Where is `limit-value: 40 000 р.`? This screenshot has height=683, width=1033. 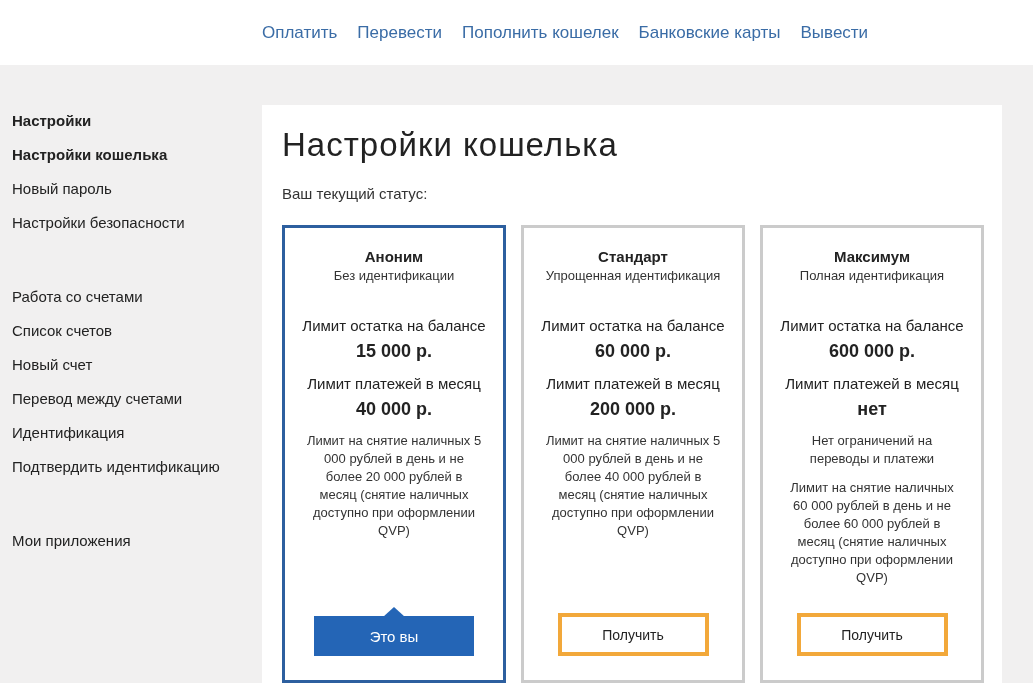 limit-value: 40 000 р. is located at coordinates (394, 409).